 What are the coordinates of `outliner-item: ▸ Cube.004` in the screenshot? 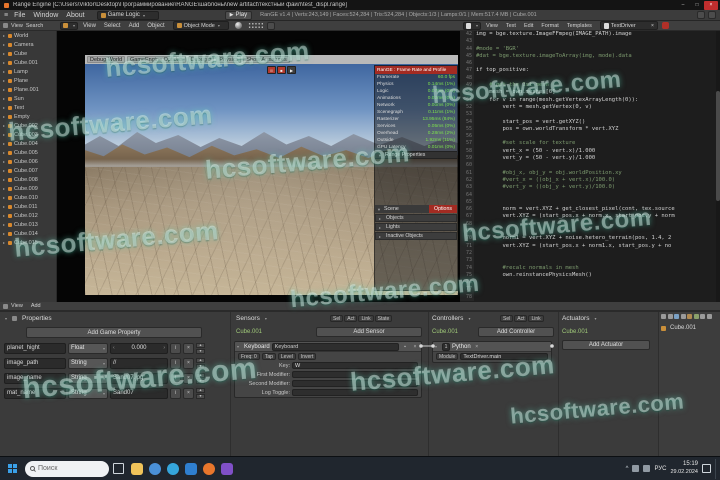 It's located at (28, 143).